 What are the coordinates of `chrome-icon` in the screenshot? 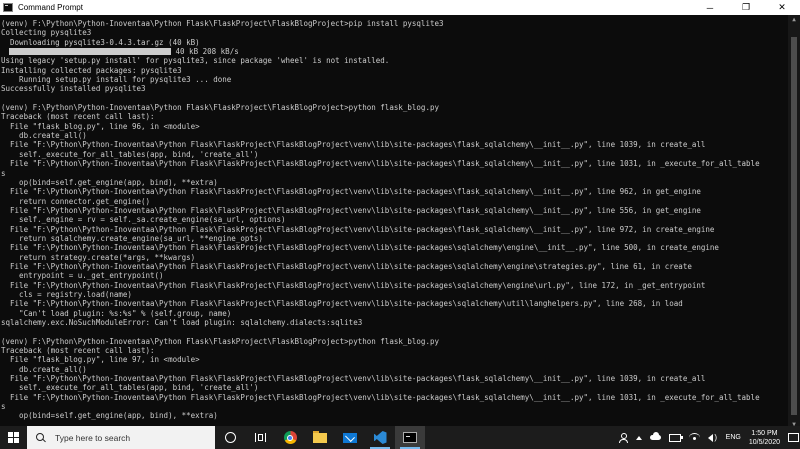 It's located at (290, 437).